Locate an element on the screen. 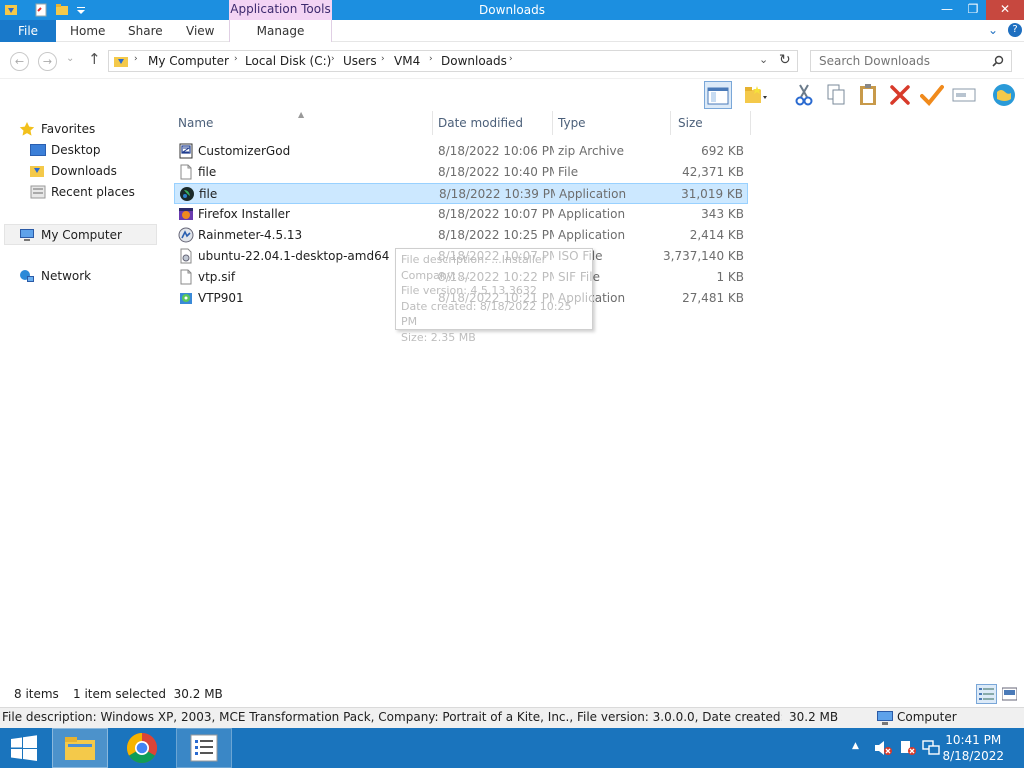 Image resolution: width=1024 pixels, height=771 pixels. network-tray-icon is located at coordinates (931, 748).